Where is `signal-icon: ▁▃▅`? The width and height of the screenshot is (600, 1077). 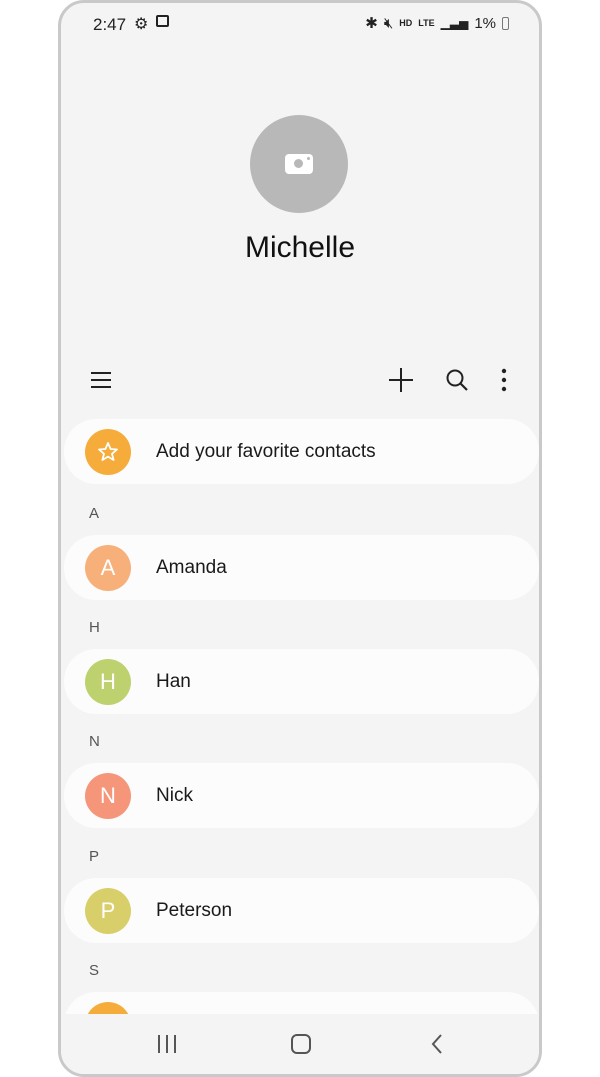
signal-icon: ▁▃▅ is located at coordinates (454, 23).